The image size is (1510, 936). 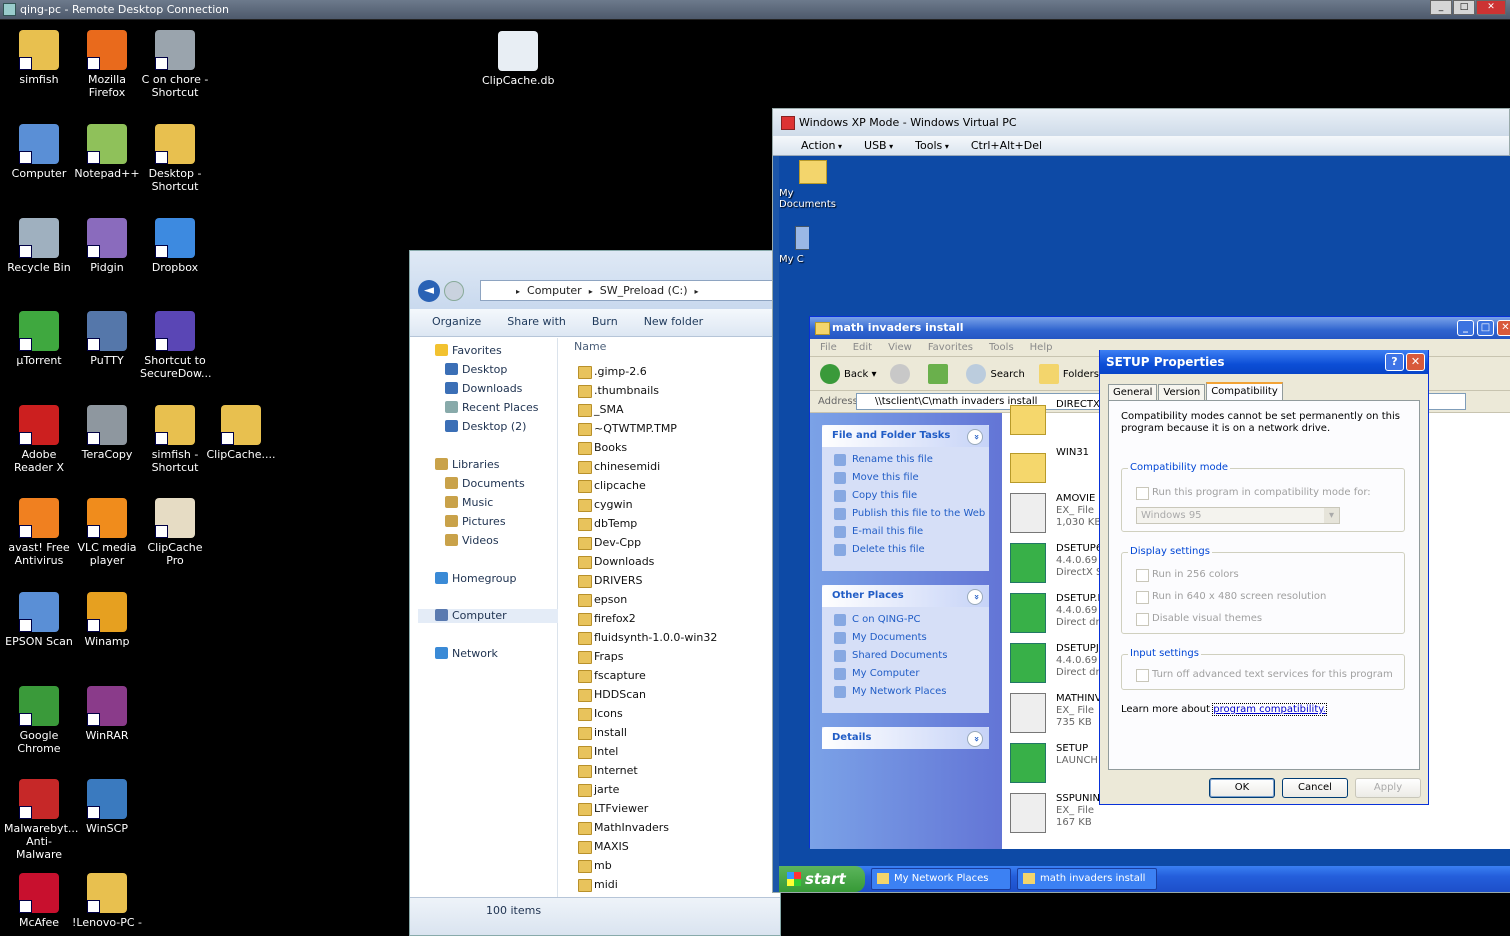 What do you see at coordinates (905, 532) in the screenshot?
I see `task-e-mail-this-file: E-mail this file` at bounding box center [905, 532].